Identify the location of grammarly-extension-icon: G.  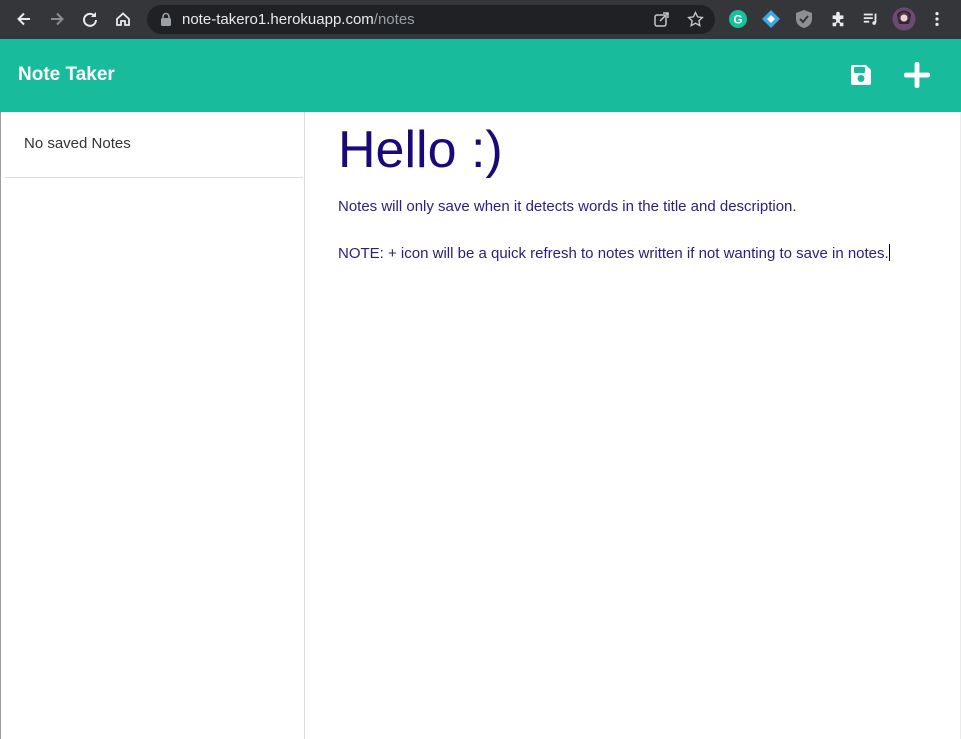
(738, 19).